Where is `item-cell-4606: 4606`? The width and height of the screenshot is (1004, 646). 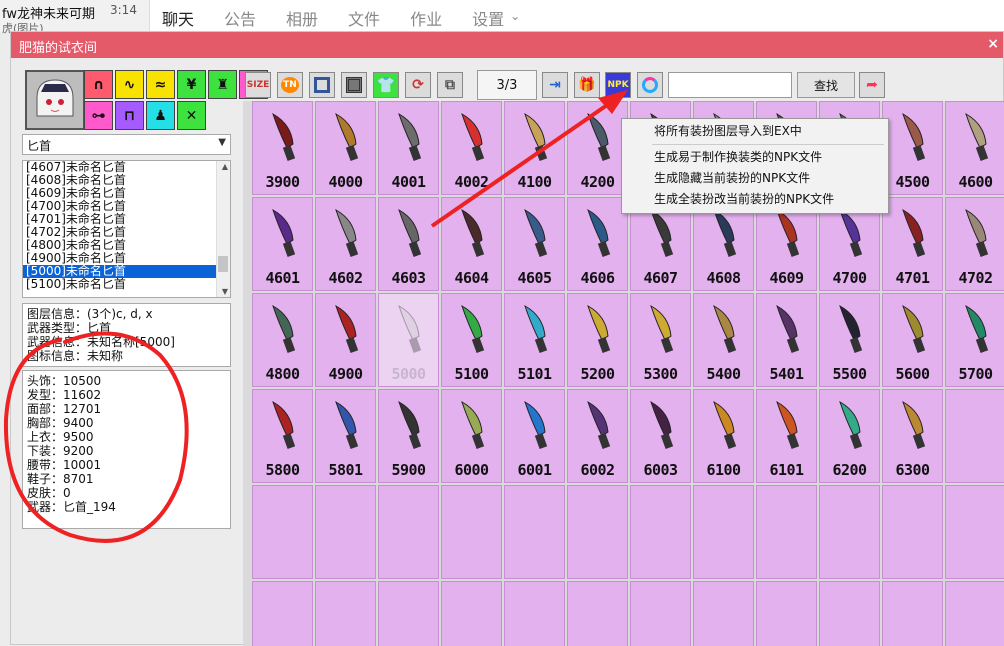
item-cell-4606: 4606 is located at coordinates (597, 244).